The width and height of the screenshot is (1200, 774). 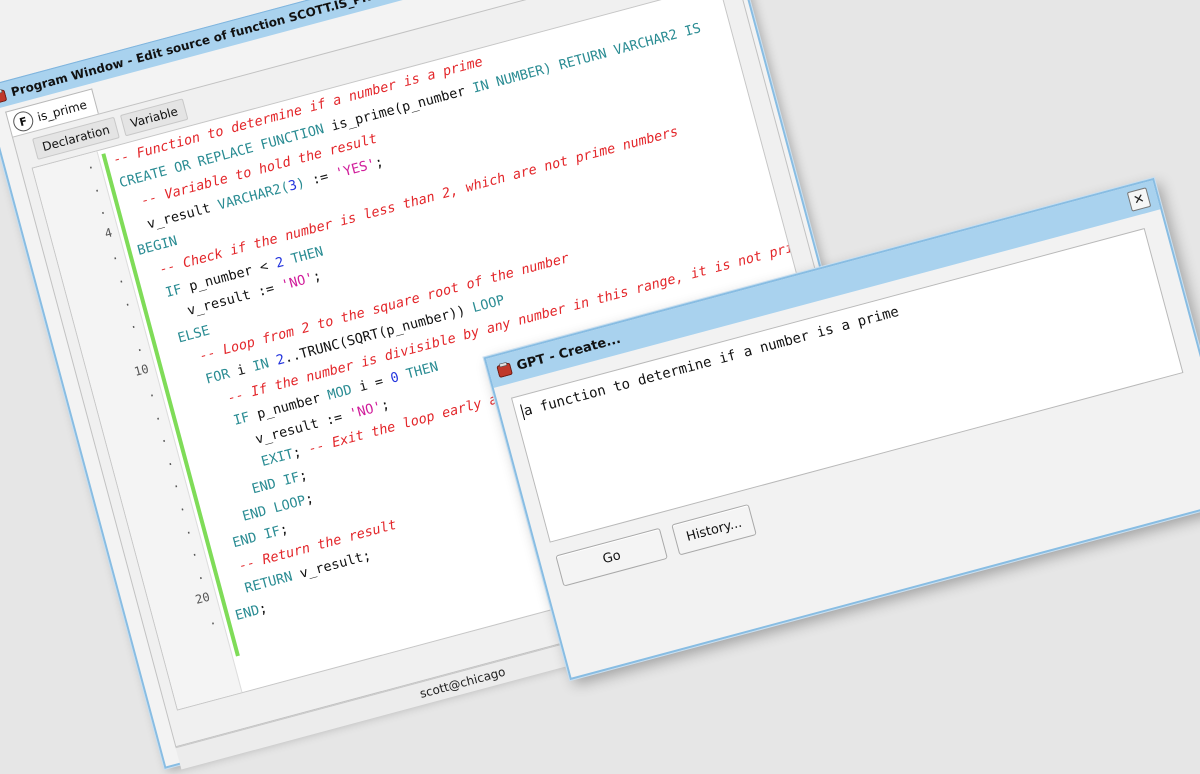 I want to click on code-token-plain: i =, so click(x=375, y=383).